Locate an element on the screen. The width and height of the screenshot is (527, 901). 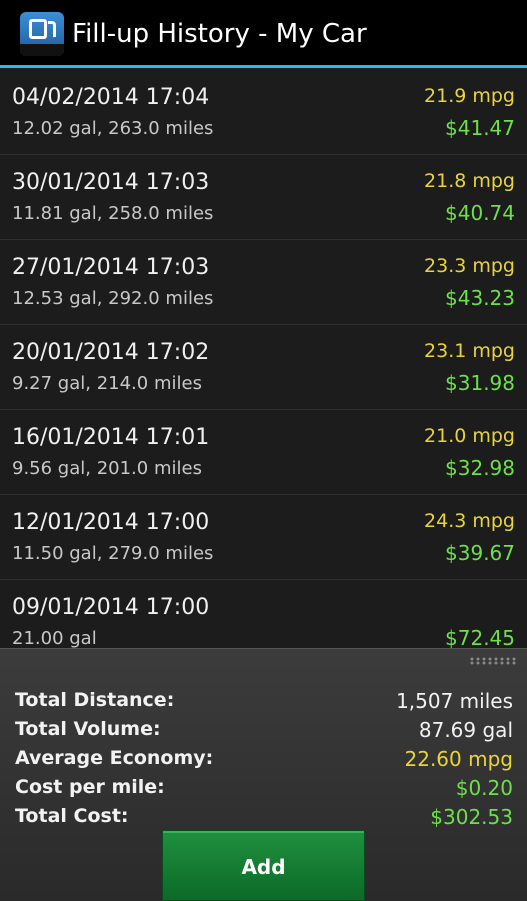
summary-label: Total Cost: is located at coordinates (72, 816).